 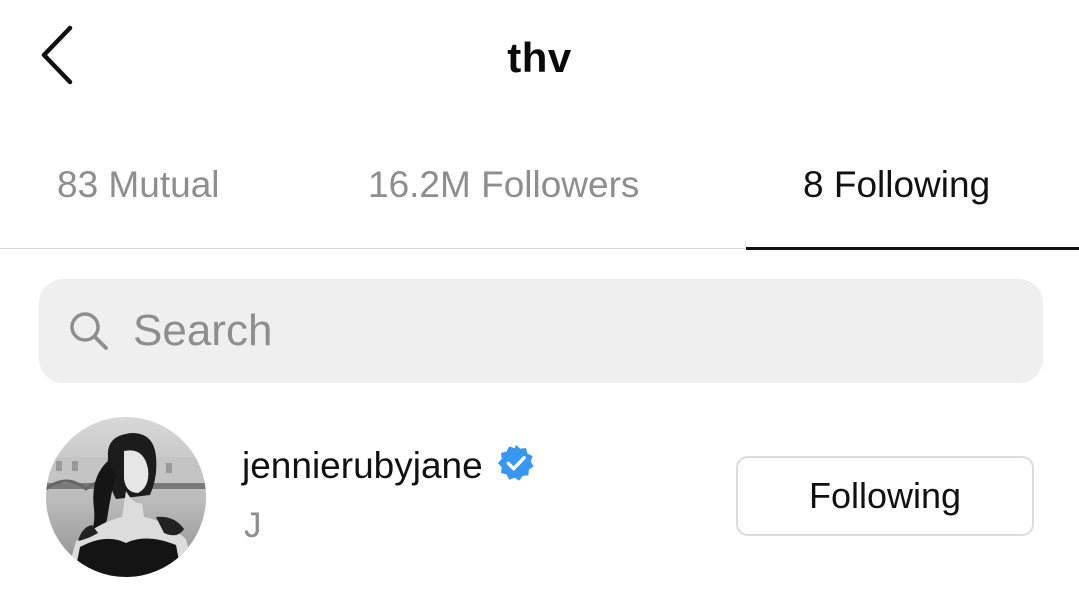 I want to click on avatar, so click(x=126, y=497).